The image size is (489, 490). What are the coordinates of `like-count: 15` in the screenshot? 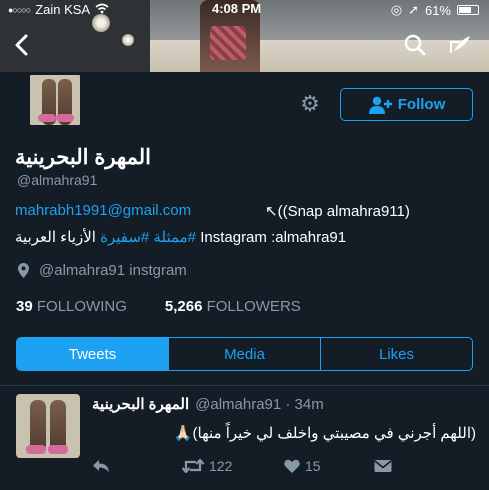 It's located at (313, 466).